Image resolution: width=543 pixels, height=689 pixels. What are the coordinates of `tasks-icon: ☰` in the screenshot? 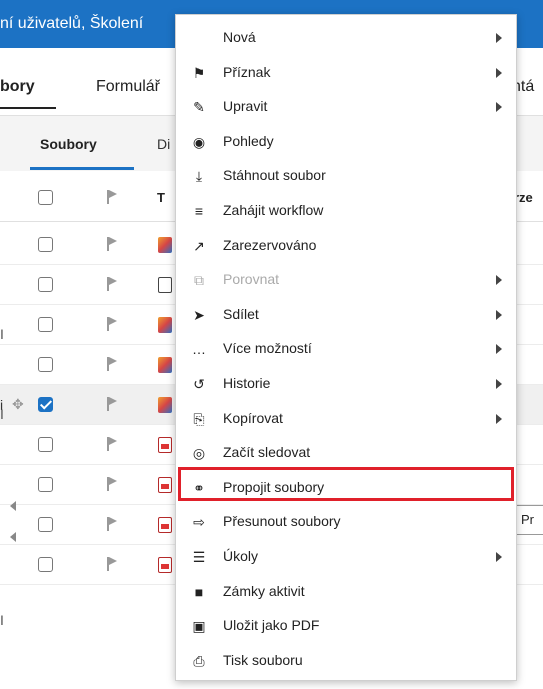 It's located at (199, 557).